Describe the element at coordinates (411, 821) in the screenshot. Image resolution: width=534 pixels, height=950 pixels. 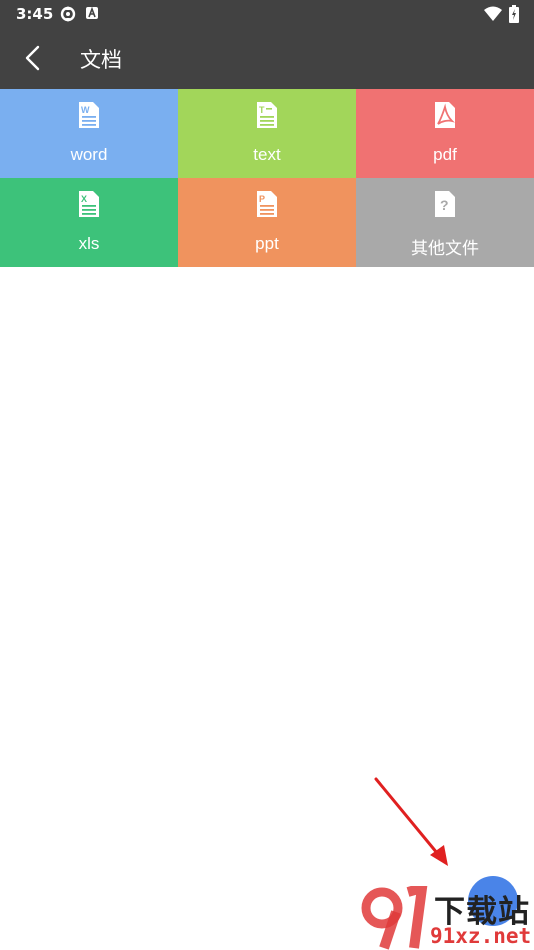
I see `annotation-arrow-icon` at that location.